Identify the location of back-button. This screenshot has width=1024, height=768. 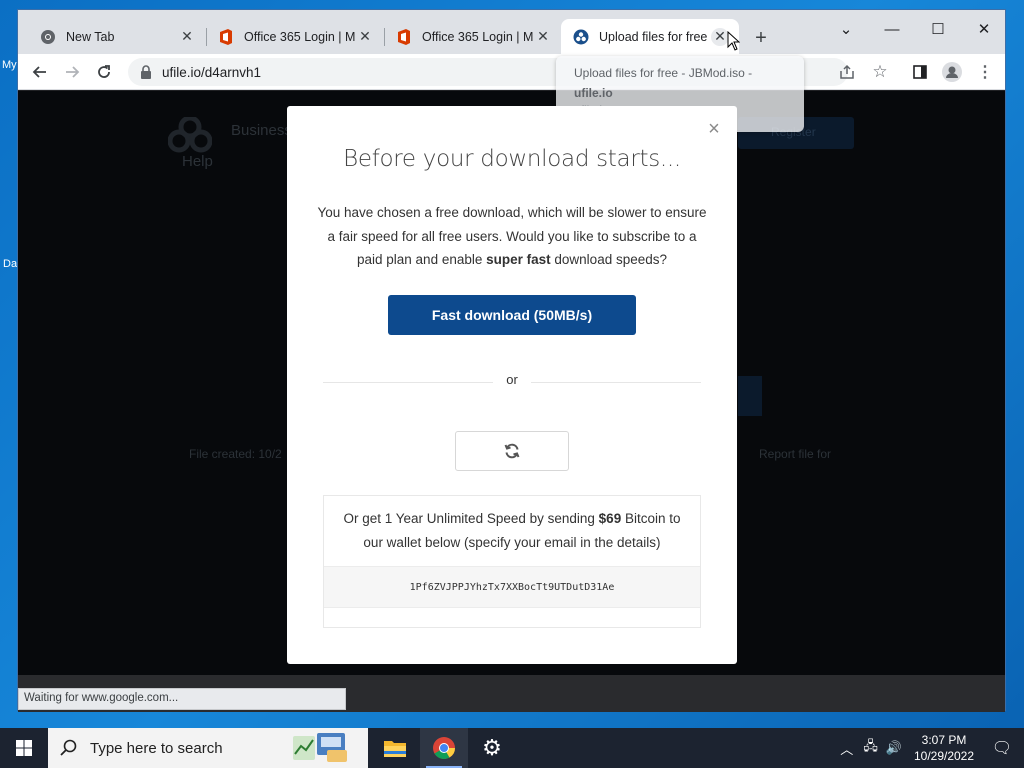
(40, 72).